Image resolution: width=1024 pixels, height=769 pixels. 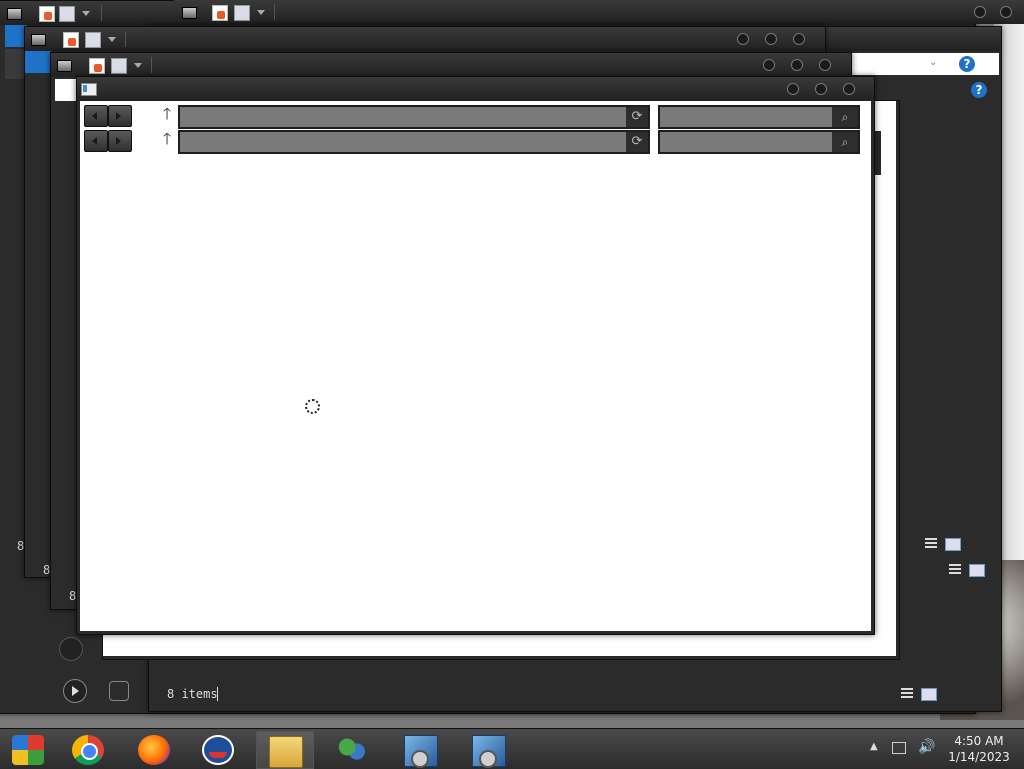 I want to click on clock: 4:50 AM 1/14/2023, so click(x=979, y=749).